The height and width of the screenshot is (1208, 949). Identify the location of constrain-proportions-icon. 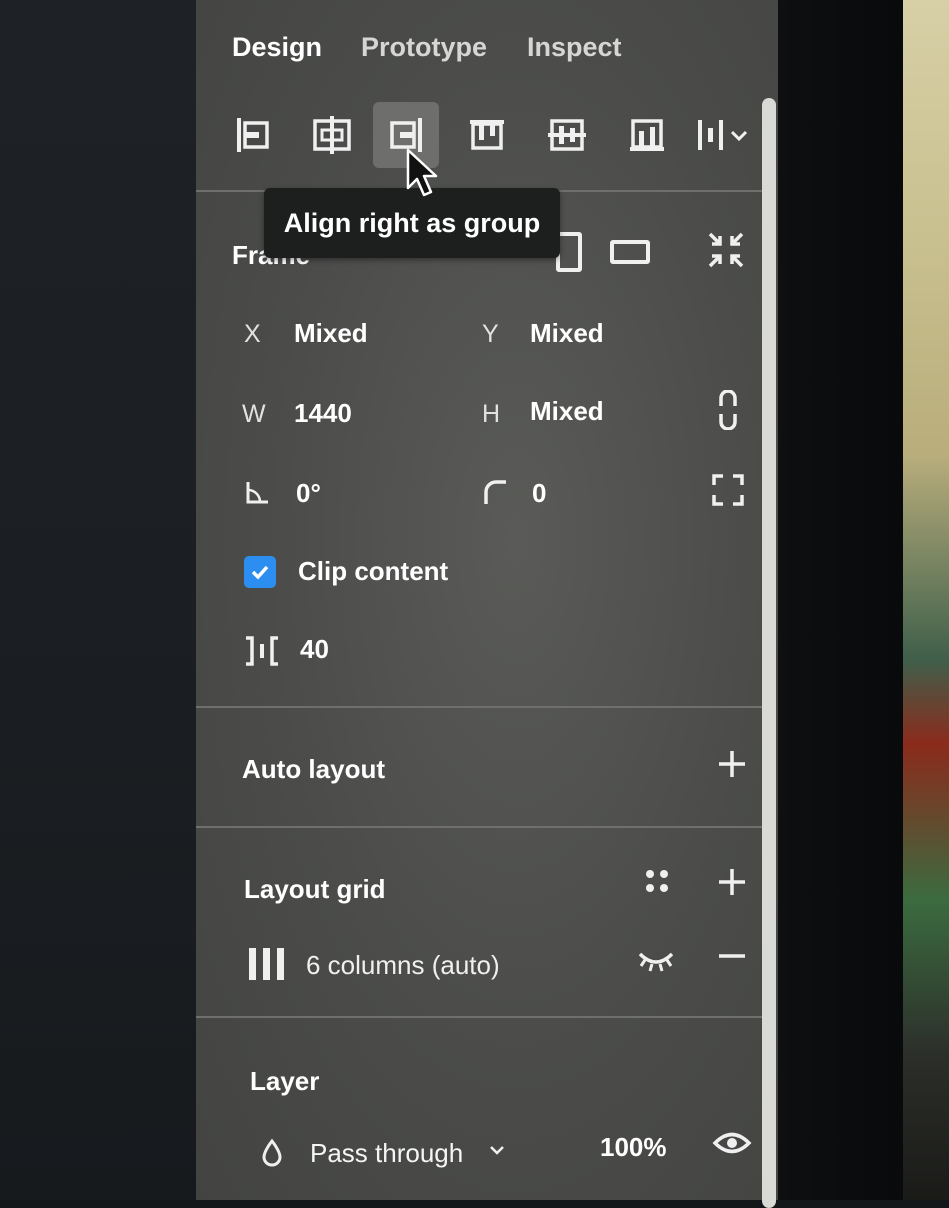
(728, 410).